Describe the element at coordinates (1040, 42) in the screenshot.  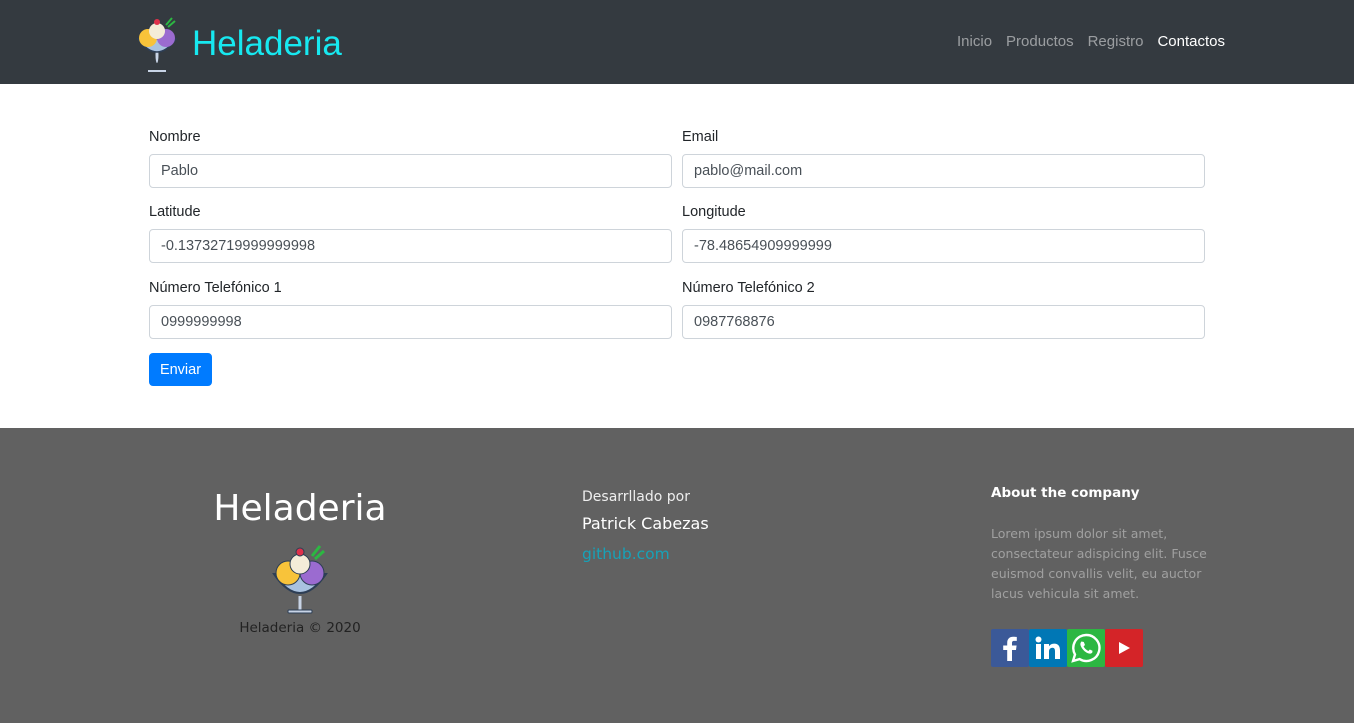
I see `nav-link-productos: Productos` at that location.